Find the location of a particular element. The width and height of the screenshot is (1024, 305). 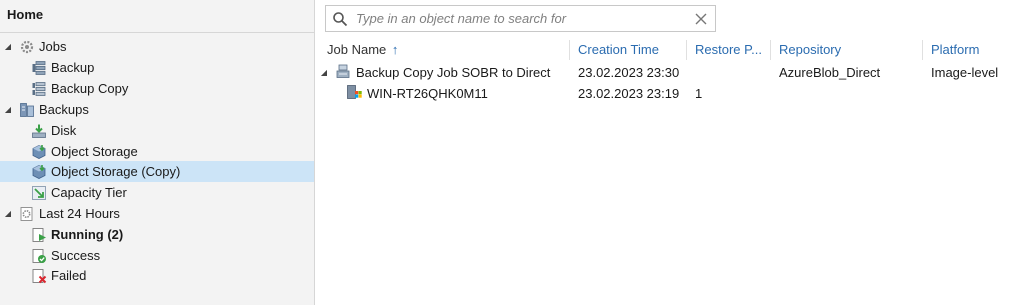

search-input is located at coordinates (524, 18).